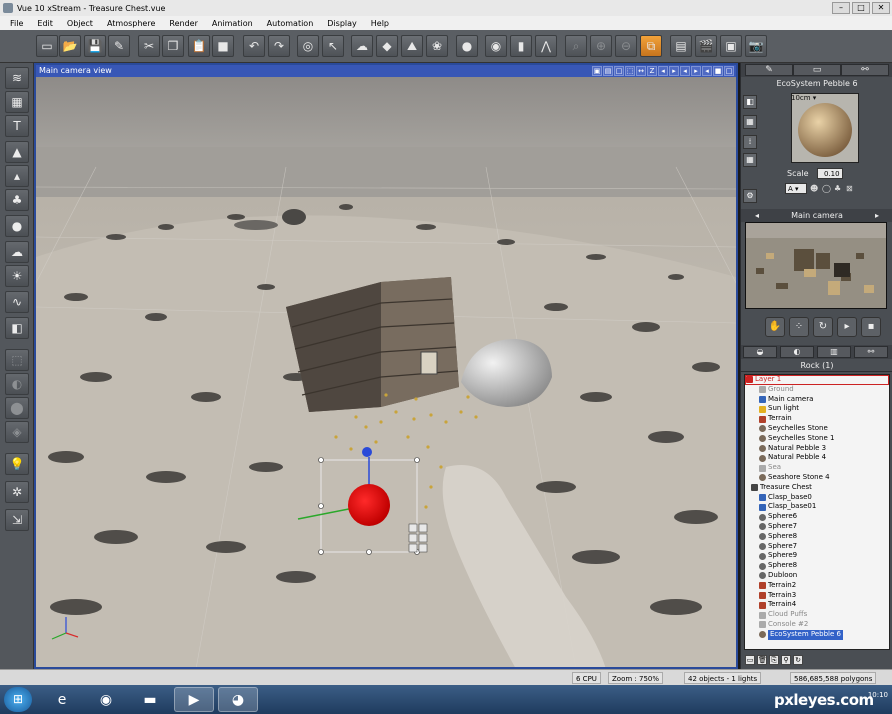  What do you see at coordinates (17, 126) in the screenshot?
I see `text-icon: T` at bounding box center [17, 126].